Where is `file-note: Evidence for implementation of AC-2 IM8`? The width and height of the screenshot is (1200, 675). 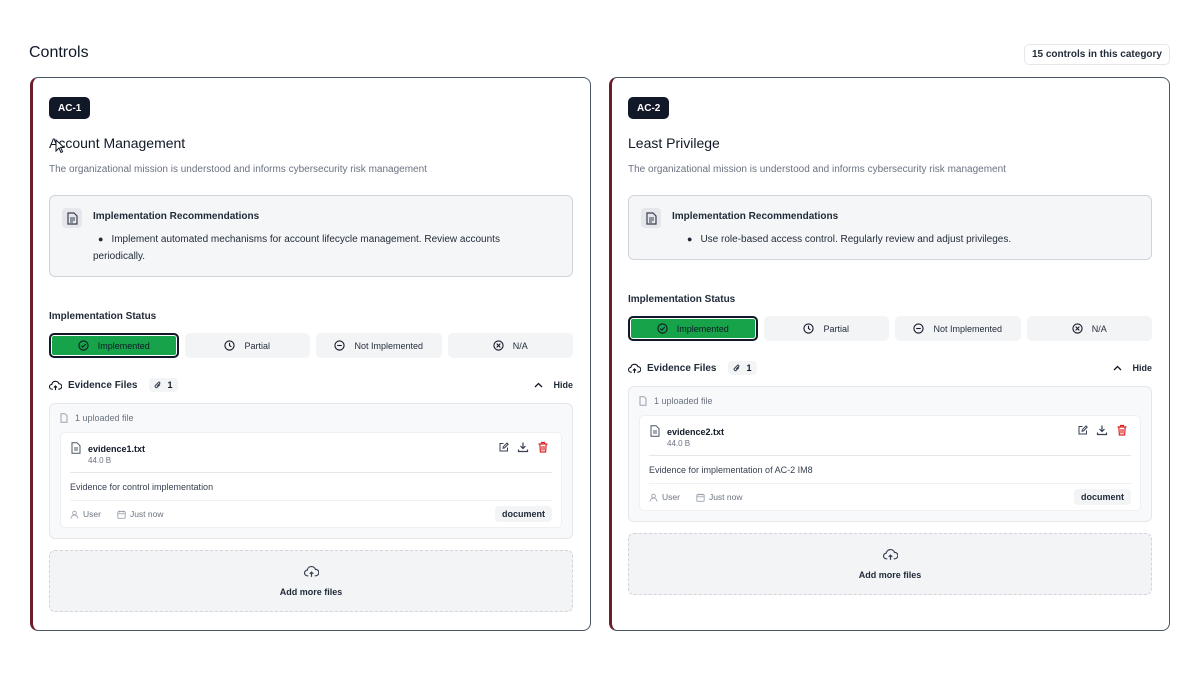 file-note: Evidence for implementation of AC-2 IM8 is located at coordinates (731, 470).